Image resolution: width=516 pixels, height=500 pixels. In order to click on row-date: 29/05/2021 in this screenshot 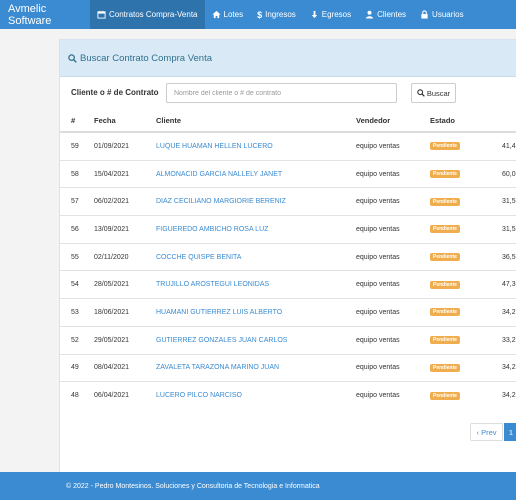, I will do `click(125, 339)`.